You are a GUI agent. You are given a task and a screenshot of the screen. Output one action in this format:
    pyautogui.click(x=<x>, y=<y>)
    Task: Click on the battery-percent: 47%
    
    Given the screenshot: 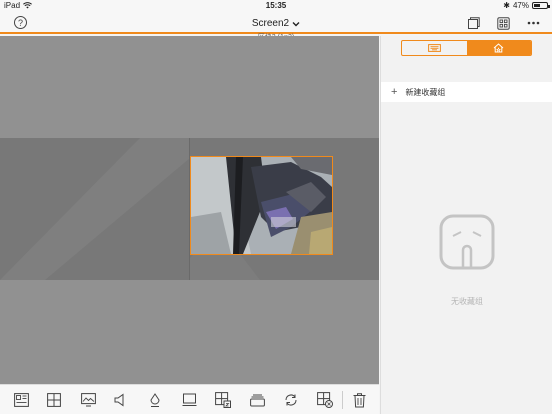 What is the action you would take?
    pyautogui.click(x=520, y=5)
    